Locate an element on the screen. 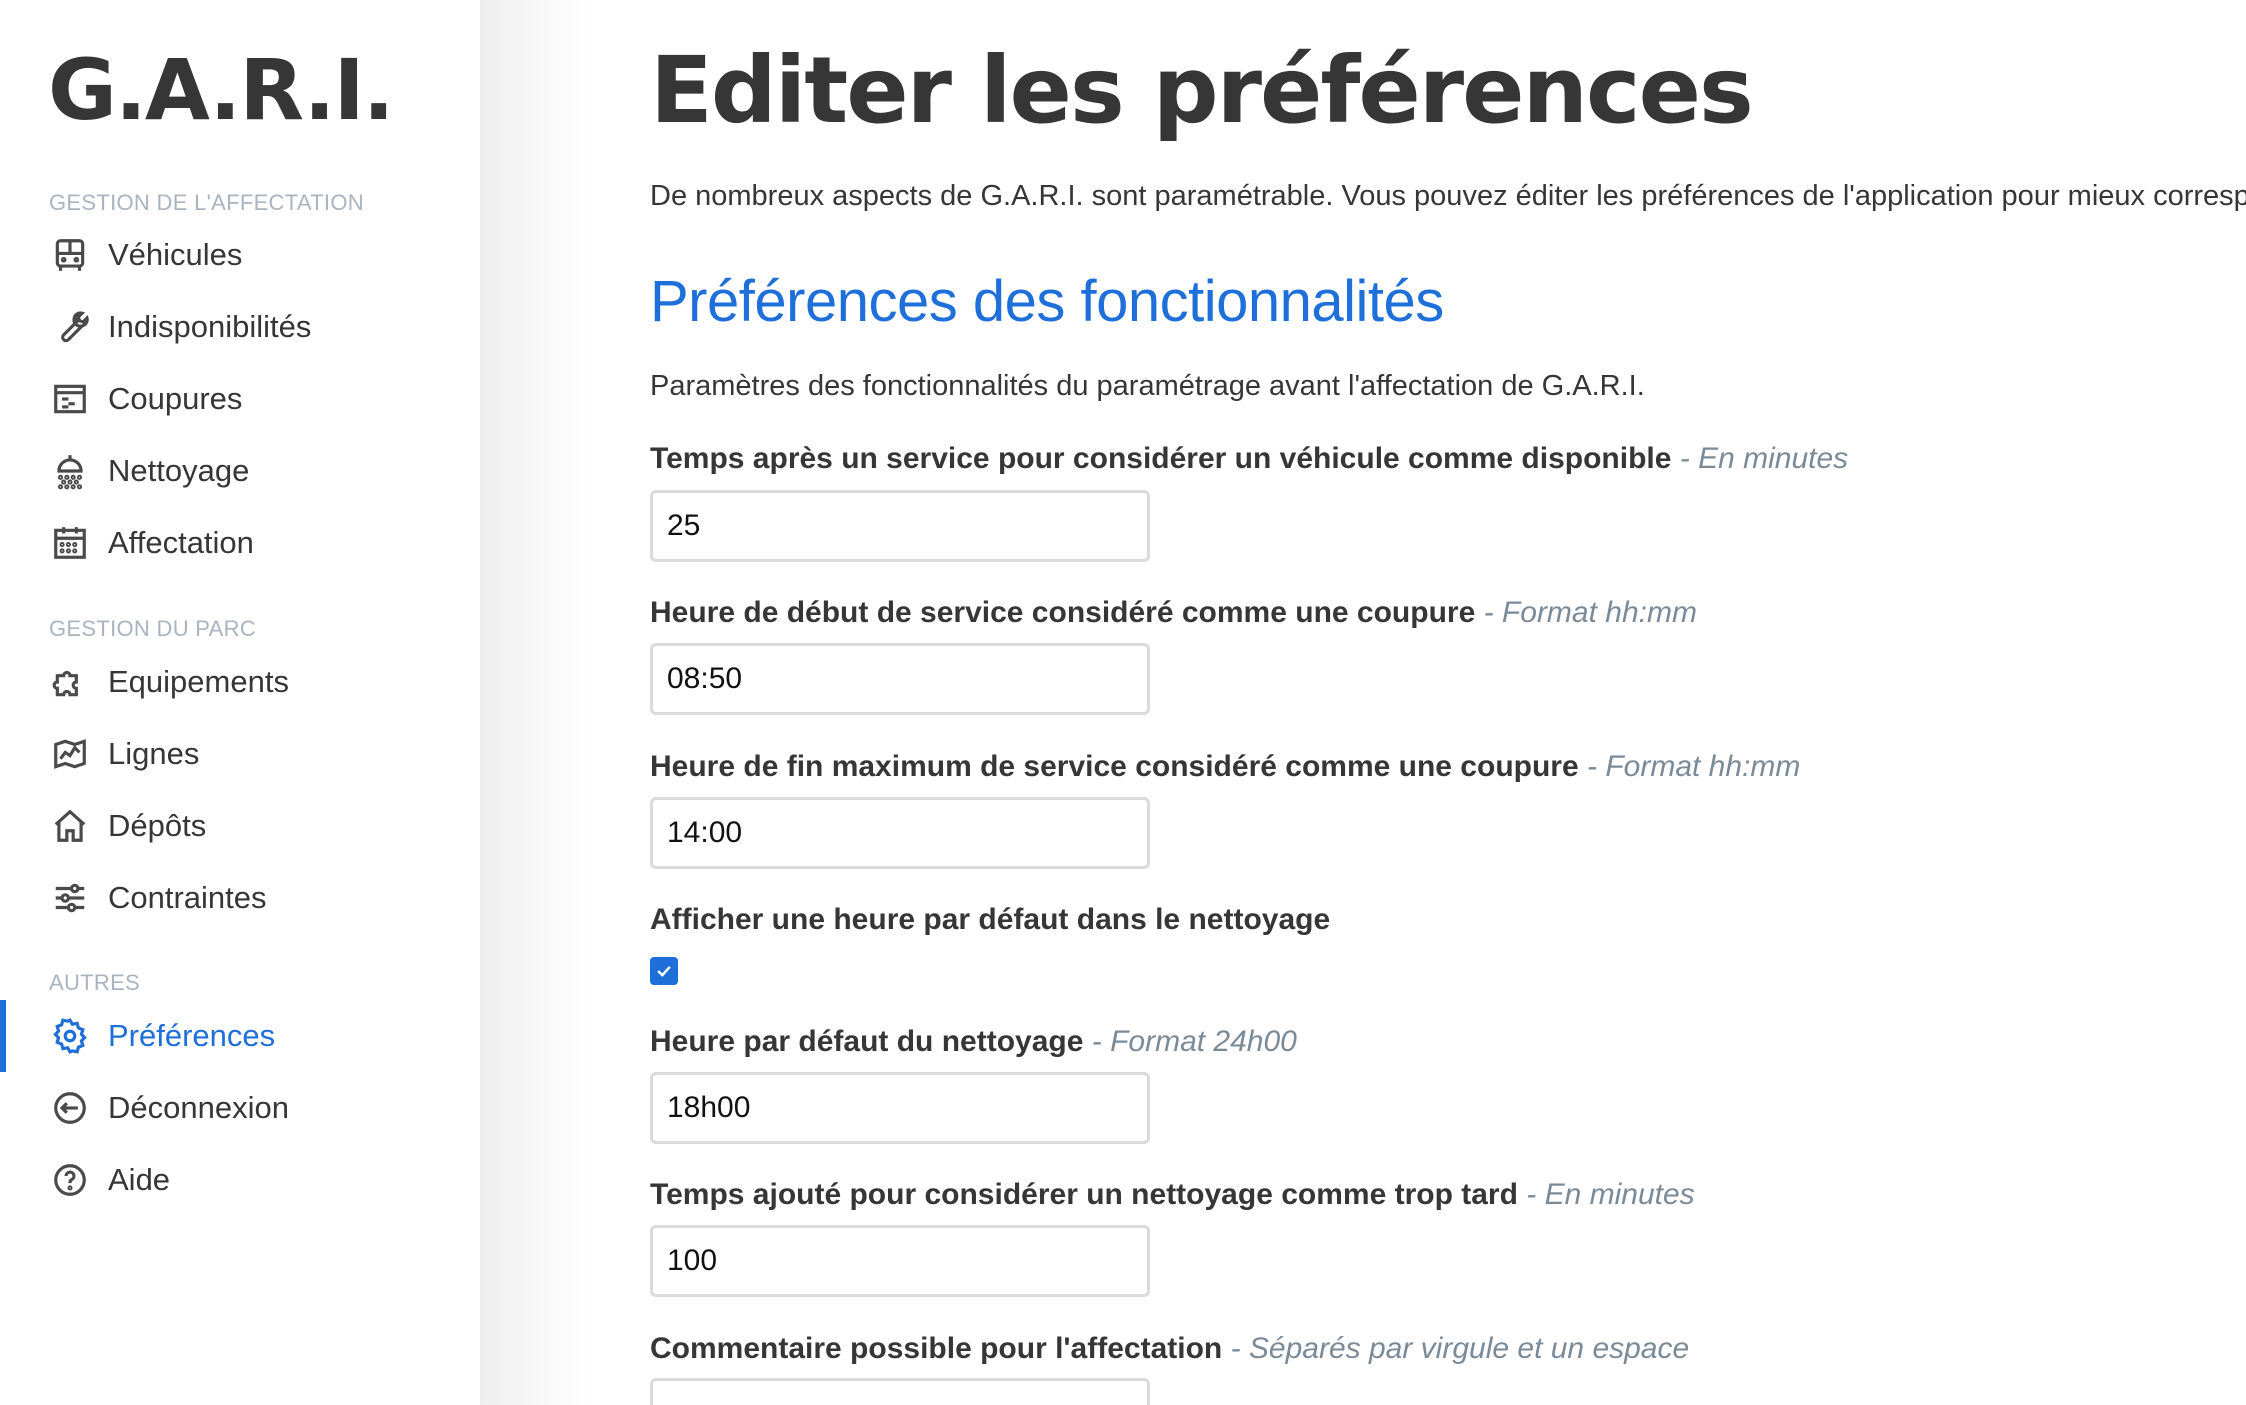 This screenshot has height=1405, width=2246. input-temps-disponible is located at coordinates (900, 526).